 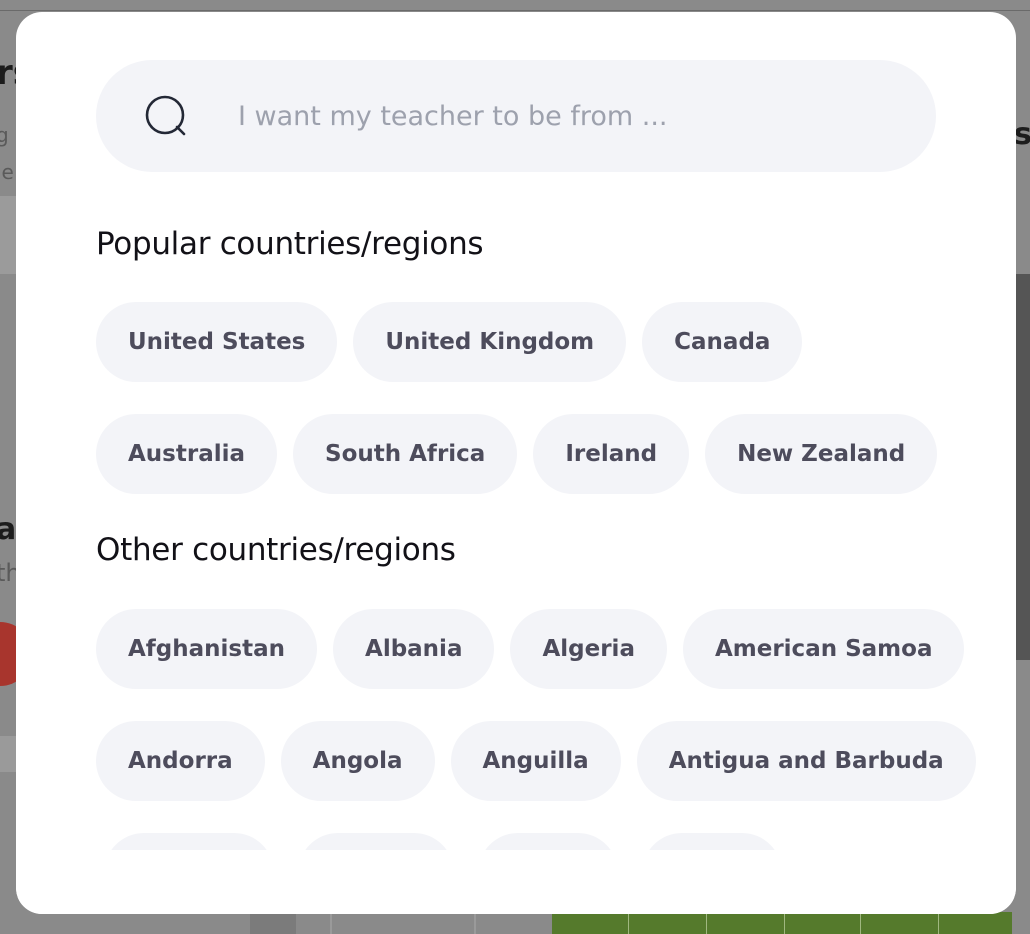 I want to click on country-chip-afghanistan: Afghanistan, so click(x=207, y=649).